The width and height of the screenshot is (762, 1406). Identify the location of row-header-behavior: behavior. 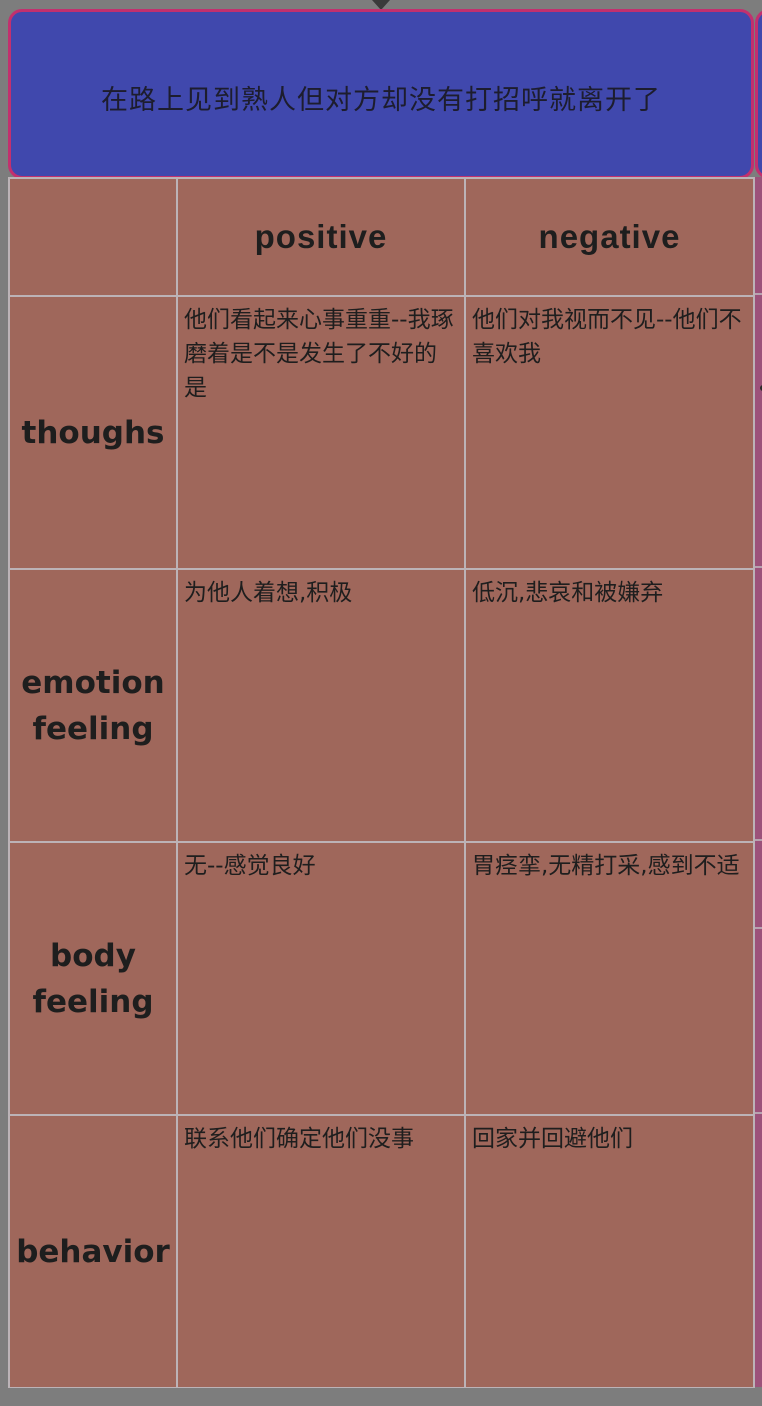
(93, 1251).